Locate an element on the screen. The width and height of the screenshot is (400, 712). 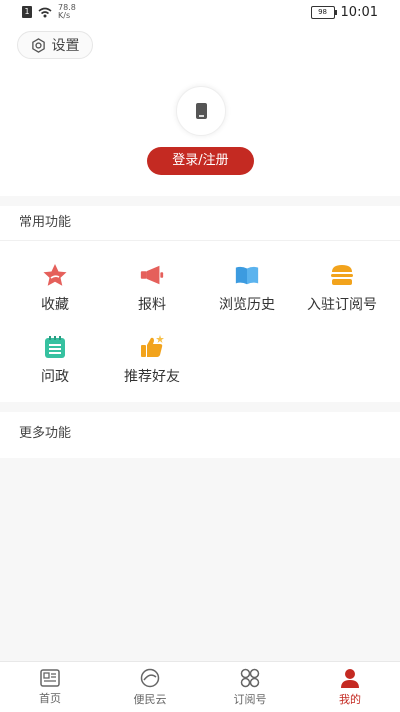
grid-icon is located at coordinates (250, 677).